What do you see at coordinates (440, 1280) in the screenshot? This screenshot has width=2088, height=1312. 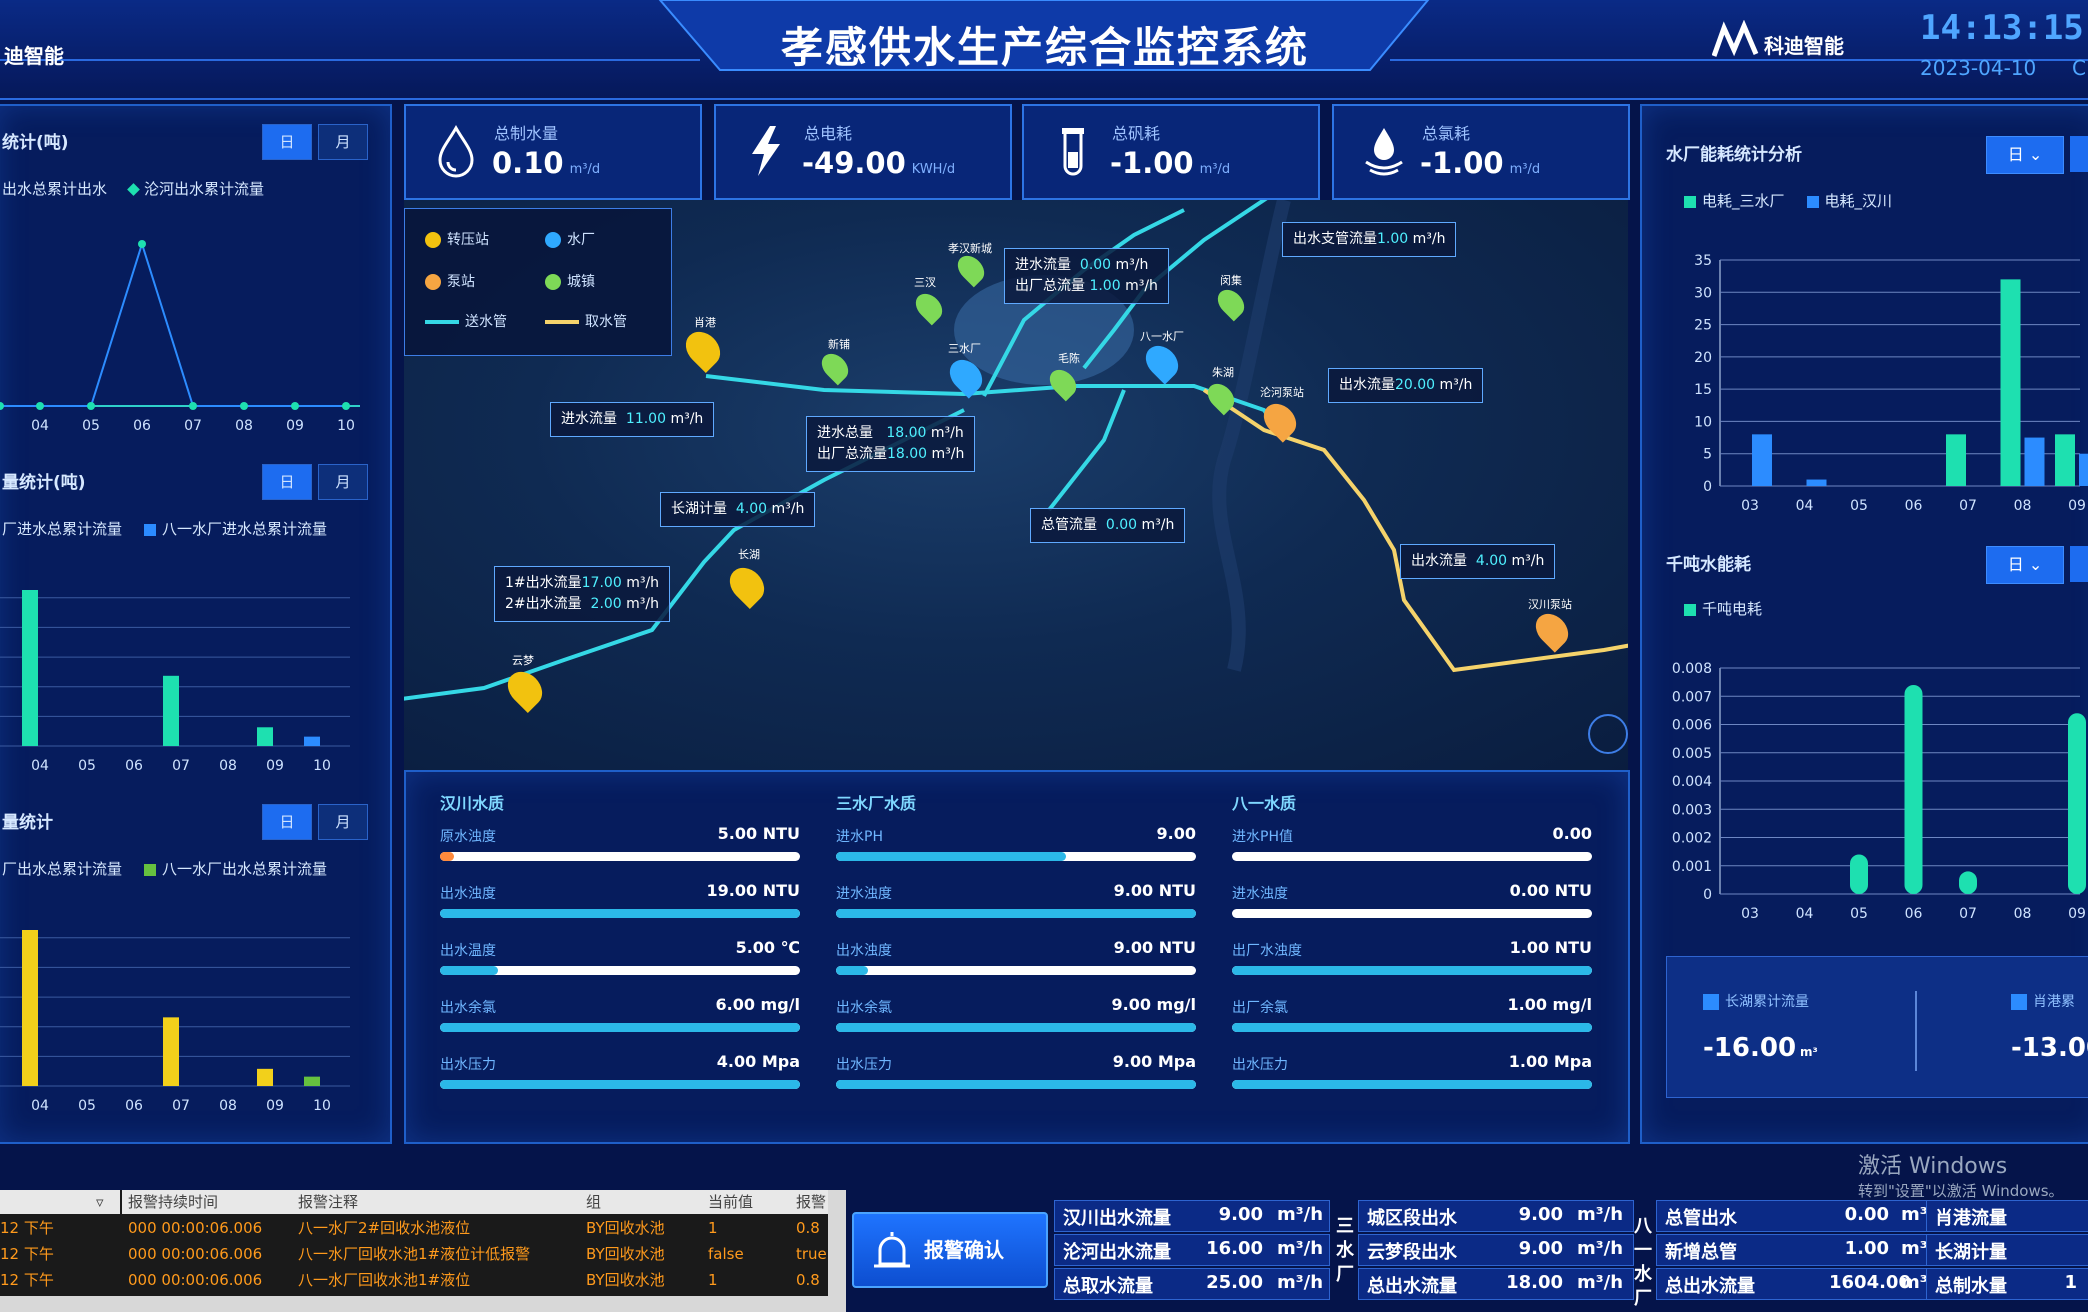 I see `alarm-cell: 八一水厂回收水池1#液位` at bounding box center [440, 1280].